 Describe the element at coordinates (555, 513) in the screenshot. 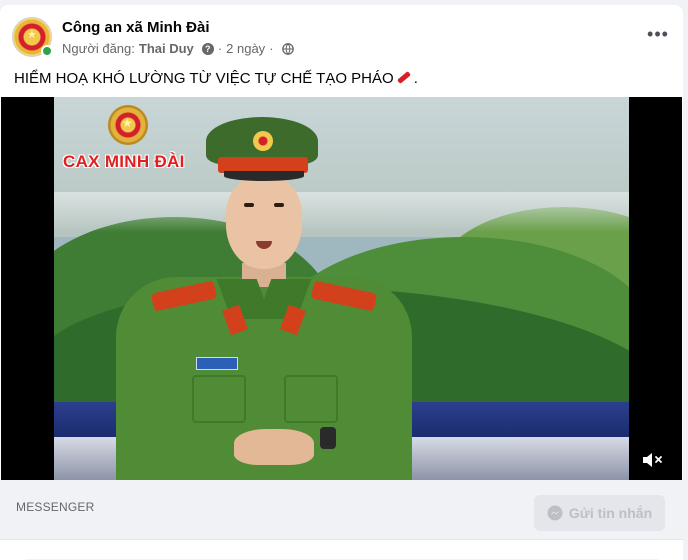

I see `messenger-icon` at that location.